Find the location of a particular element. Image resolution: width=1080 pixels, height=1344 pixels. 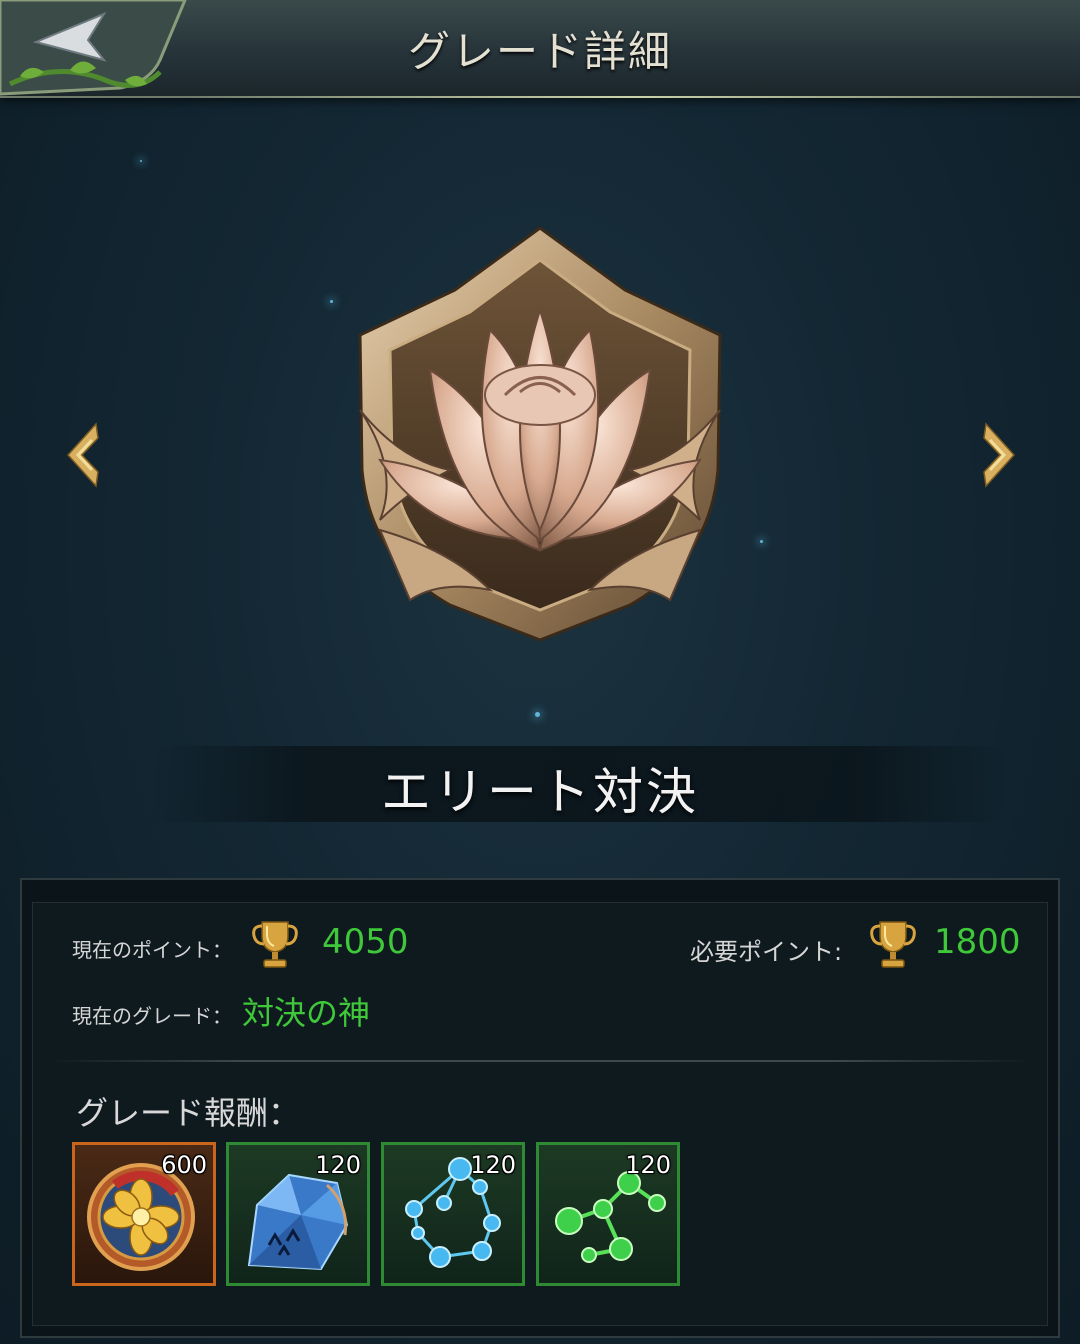

chevron-left-icon is located at coordinates (82, 455).